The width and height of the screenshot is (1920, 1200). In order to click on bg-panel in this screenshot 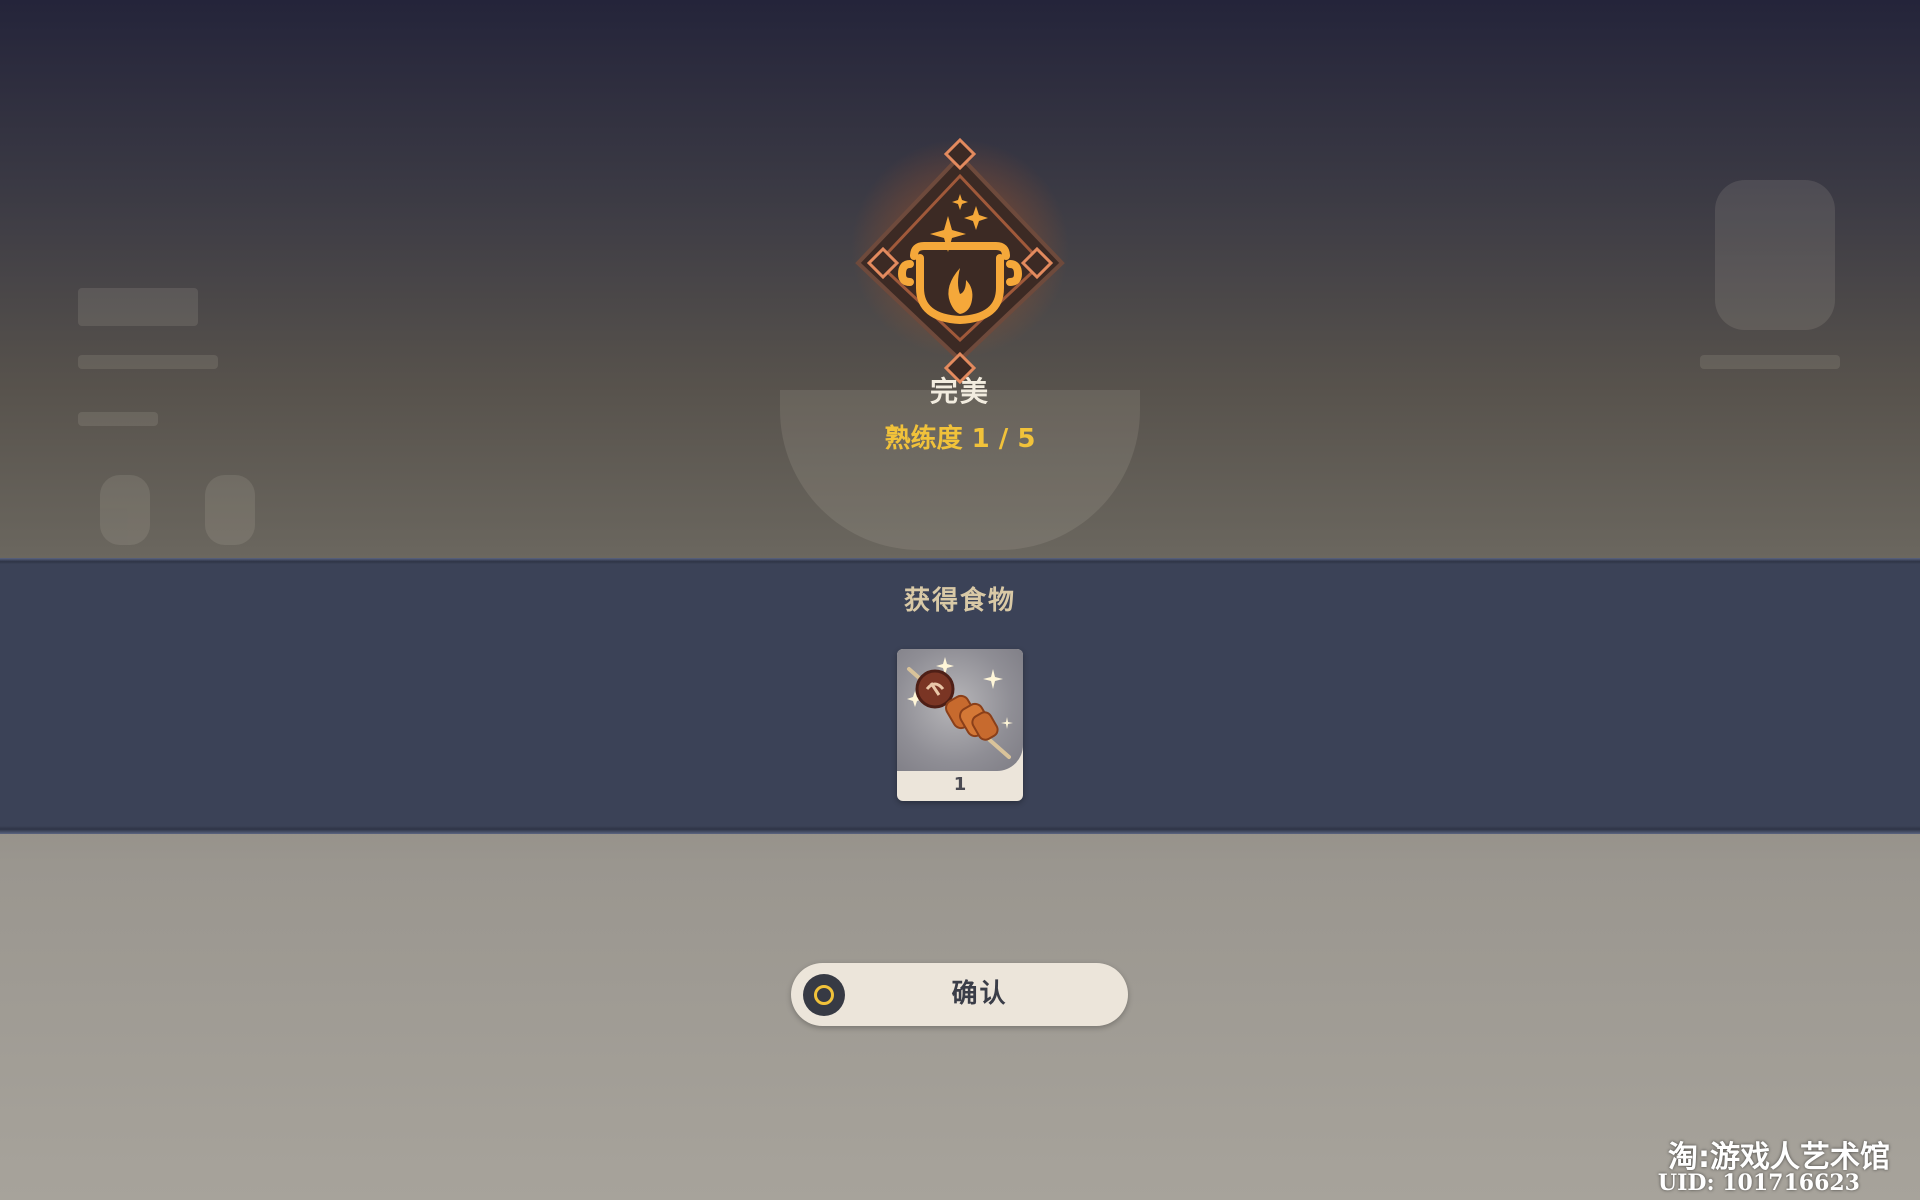, I will do `click(138, 307)`.